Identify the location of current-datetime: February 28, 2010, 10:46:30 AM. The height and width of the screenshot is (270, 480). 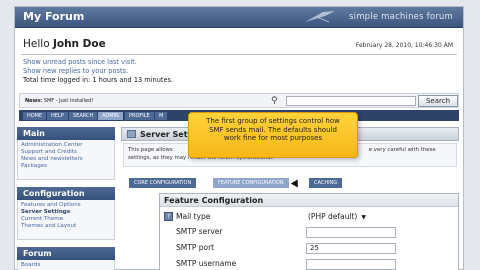
(404, 45).